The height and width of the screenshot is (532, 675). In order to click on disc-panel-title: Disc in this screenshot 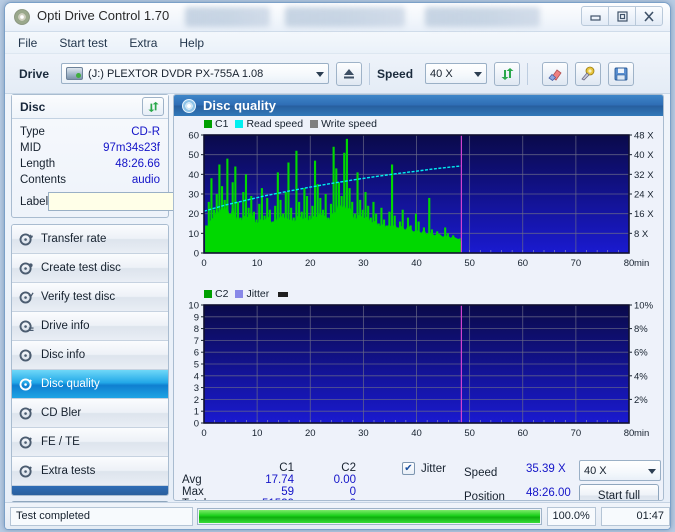, I will do `click(33, 106)`.